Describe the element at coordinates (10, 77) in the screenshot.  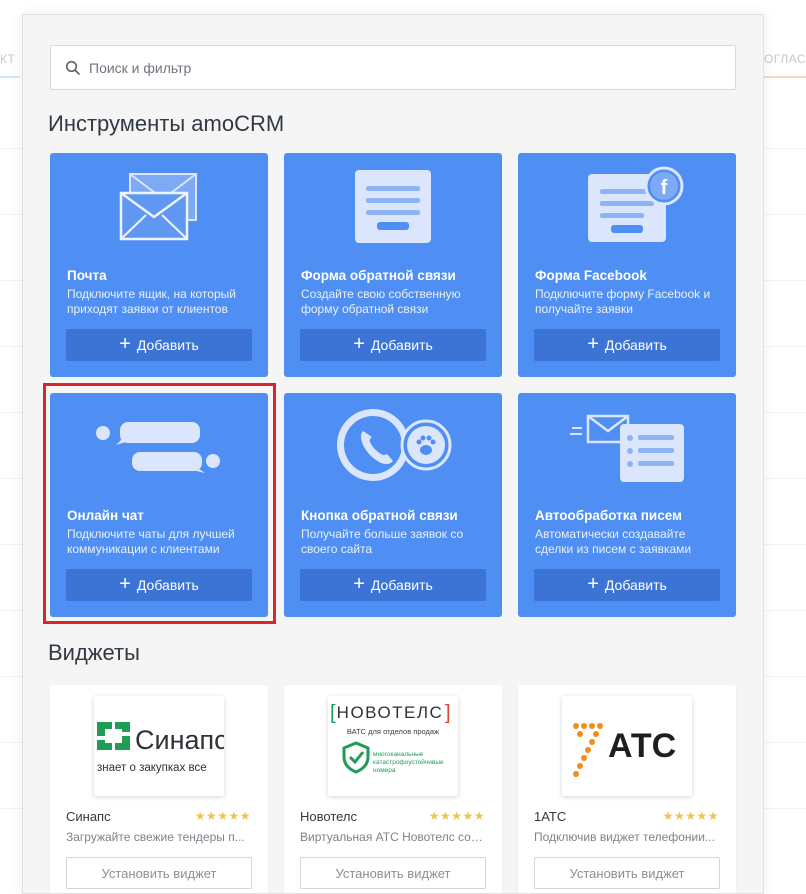
I see `background-underline-left` at that location.